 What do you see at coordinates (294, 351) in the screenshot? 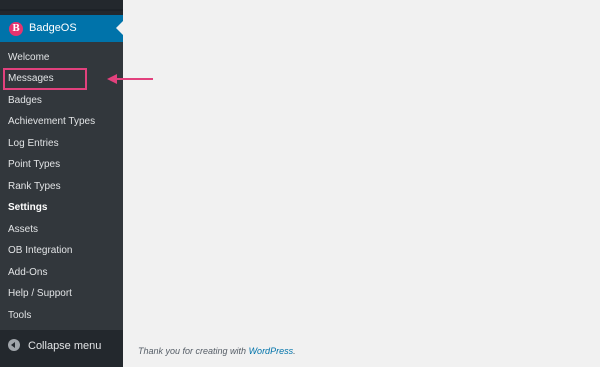
I see `footer-suffix: .` at bounding box center [294, 351].